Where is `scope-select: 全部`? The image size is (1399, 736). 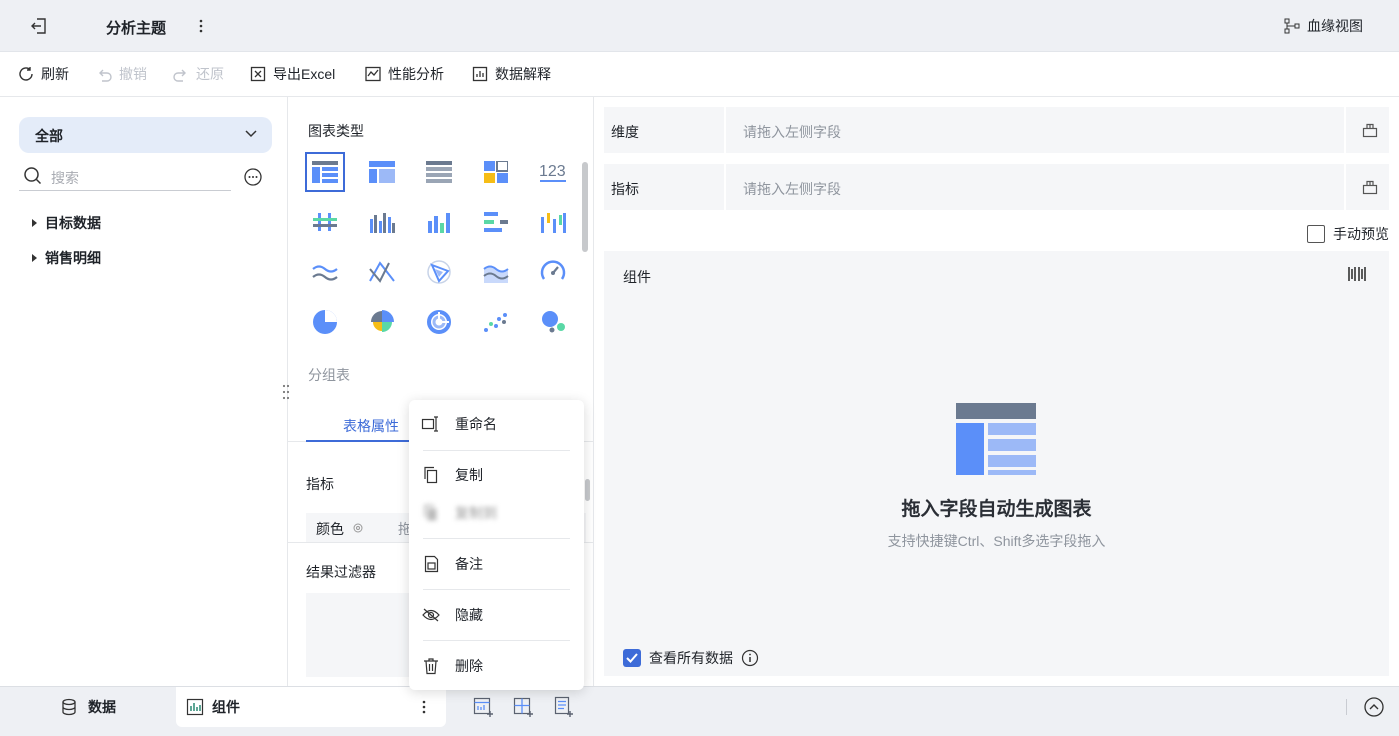 scope-select: 全部 is located at coordinates (145, 135).